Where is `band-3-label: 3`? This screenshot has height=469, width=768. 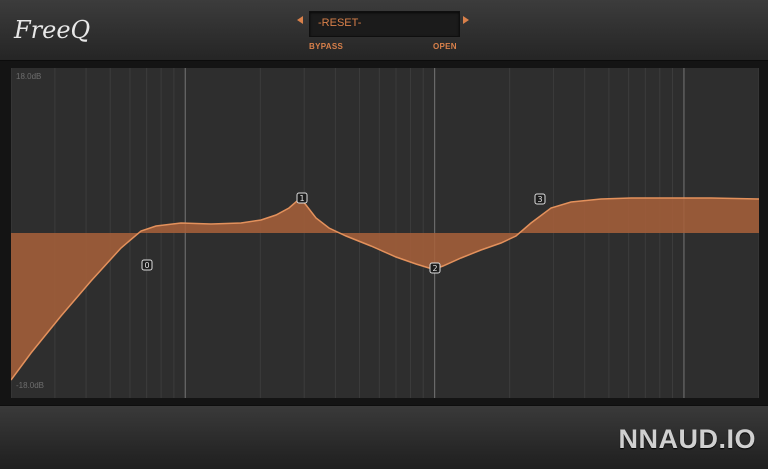
band-3-label: 3 is located at coordinates (539, 199).